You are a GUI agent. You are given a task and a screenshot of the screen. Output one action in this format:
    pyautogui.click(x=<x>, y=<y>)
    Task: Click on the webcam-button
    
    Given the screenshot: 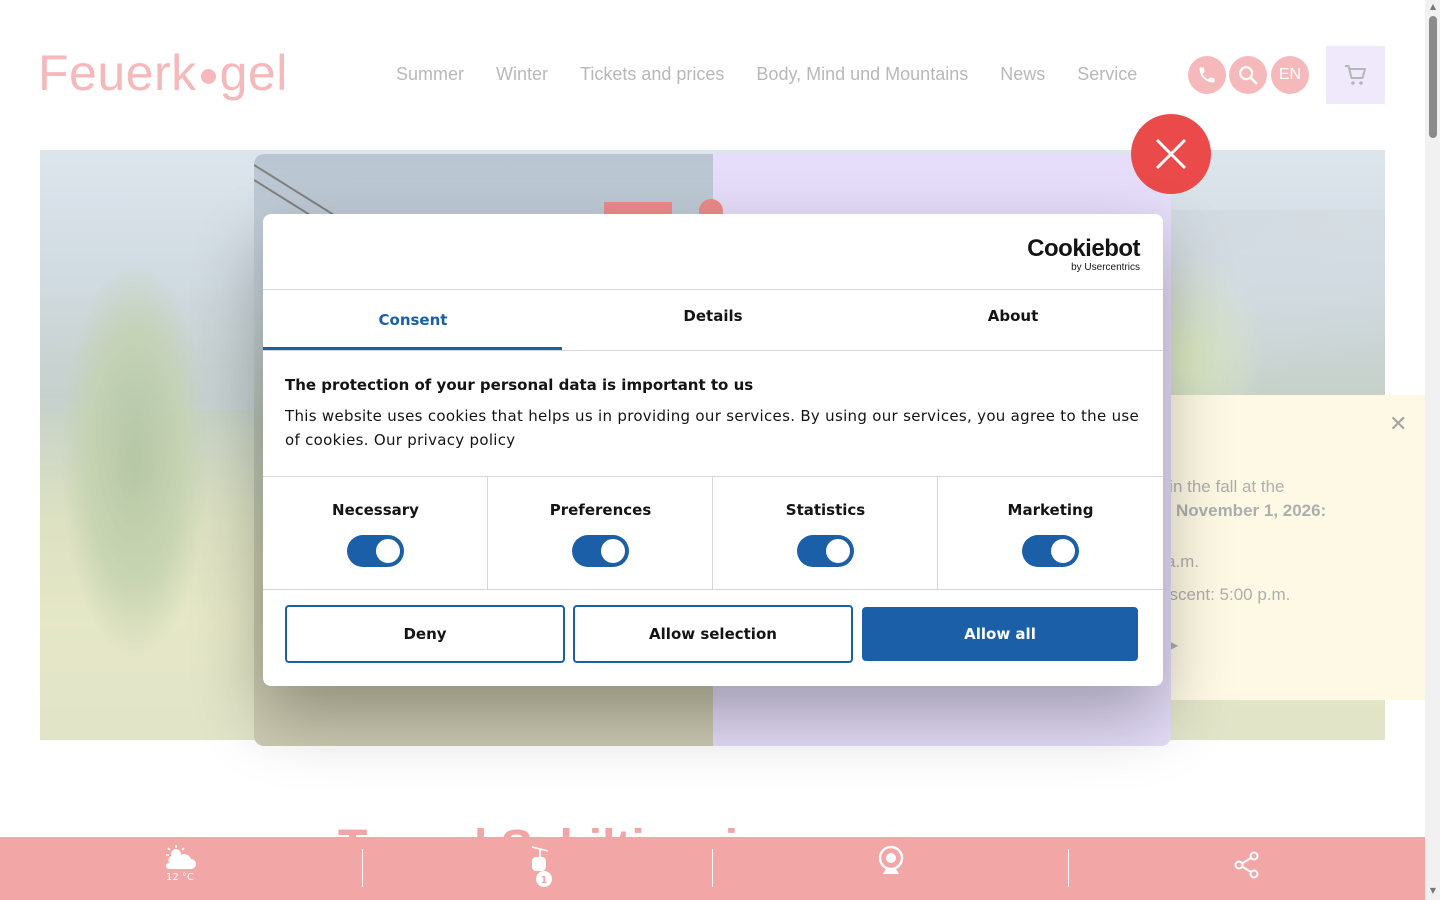 What is the action you would take?
    pyautogui.click(x=891, y=861)
    